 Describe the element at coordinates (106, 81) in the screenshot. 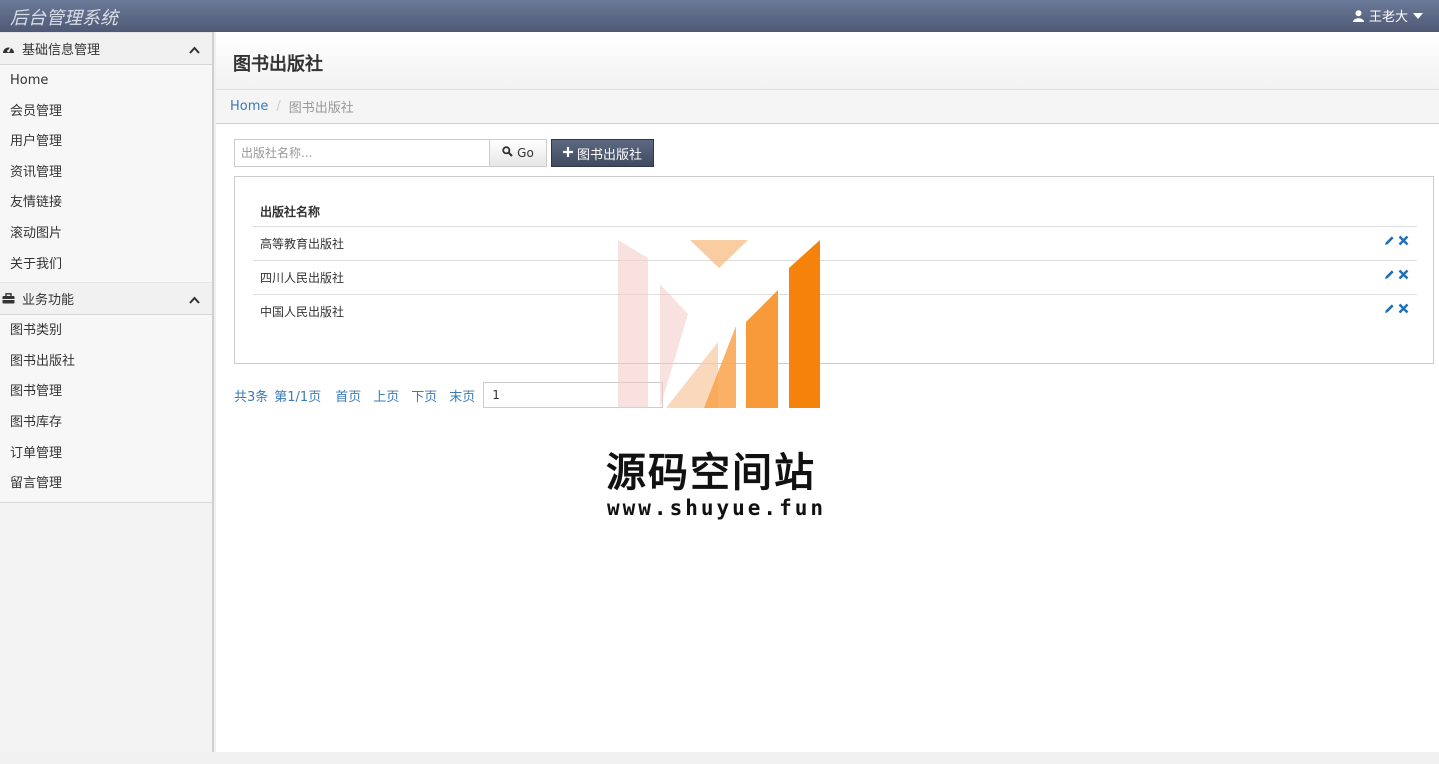

I see `sidebar-item-home: Home` at that location.